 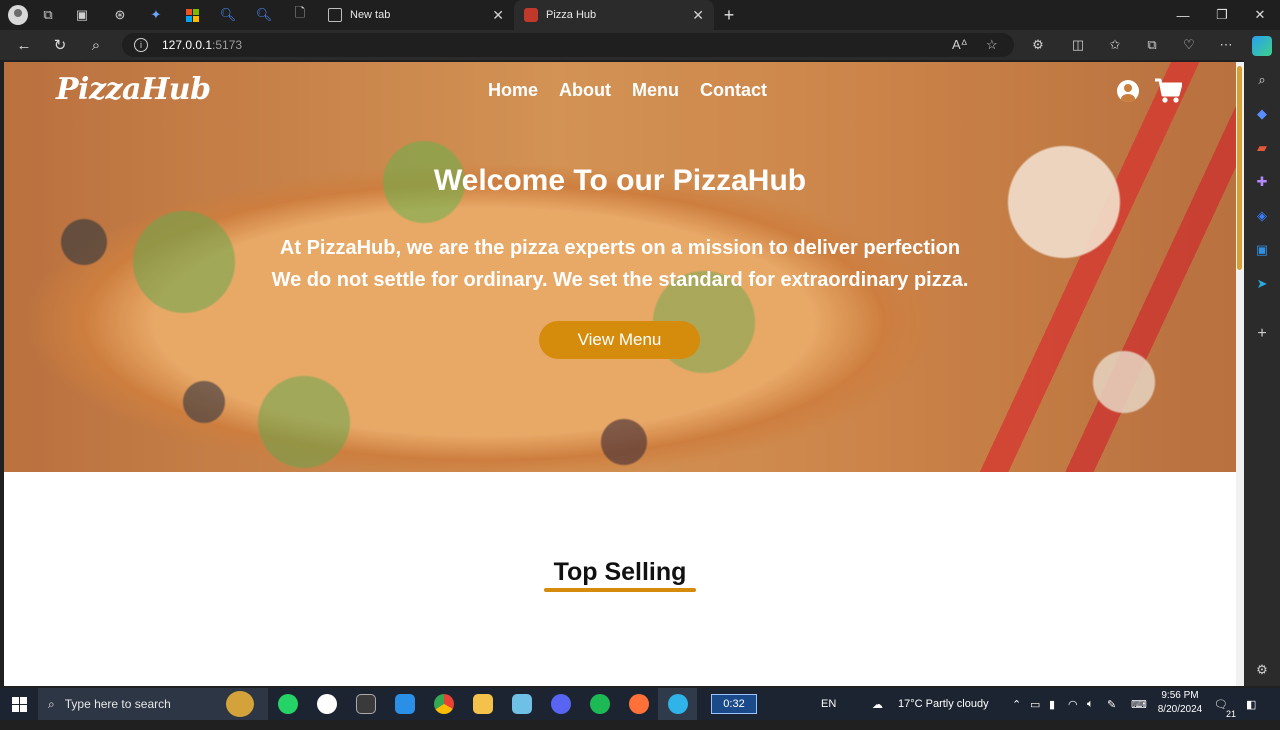 I want to click on top-selling-heading: Top Selling, so click(x=620, y=572).